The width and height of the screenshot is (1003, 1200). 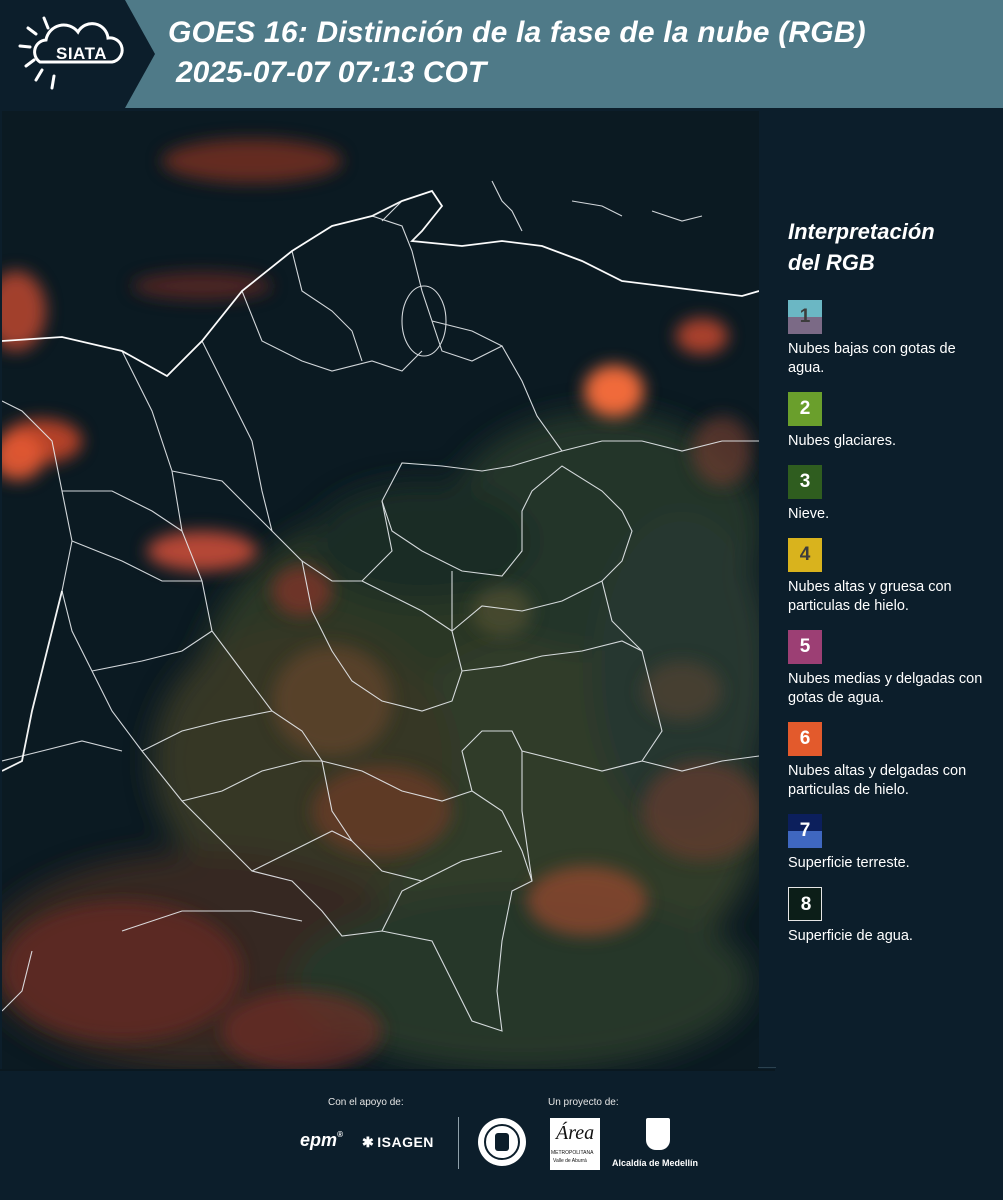 What do you see at coordinates (368, 1142) in the screenshot?
I see `isagen-icon: ✱` at bounding box center [368, 1142].